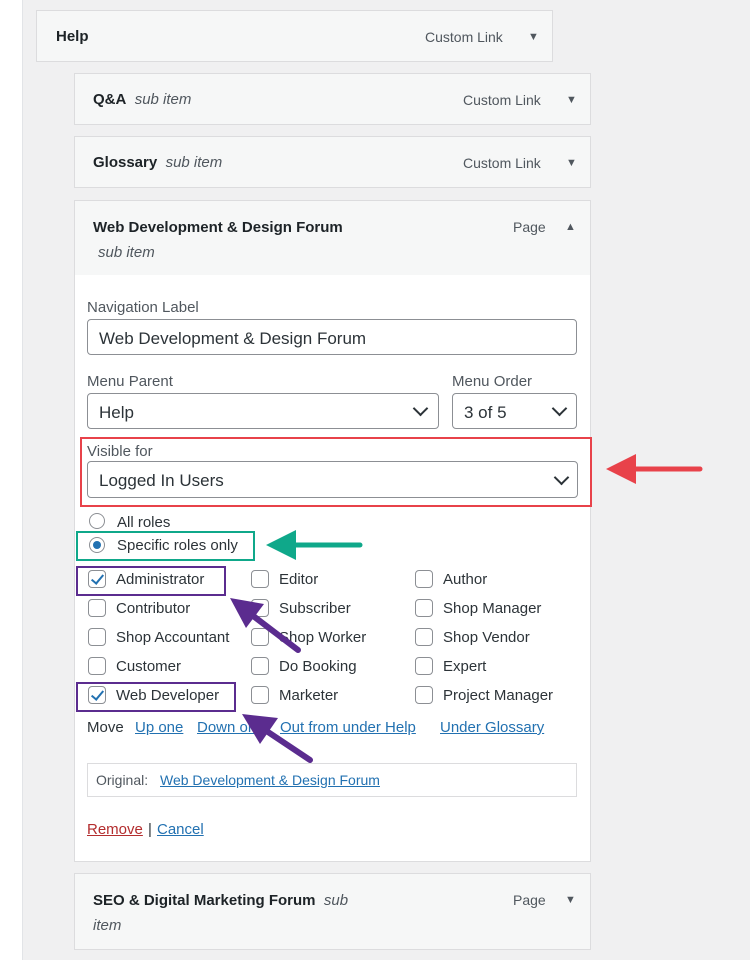 The image size is (750, 960). I want to click on sub-item-label-cont: item, so click(107, 925).